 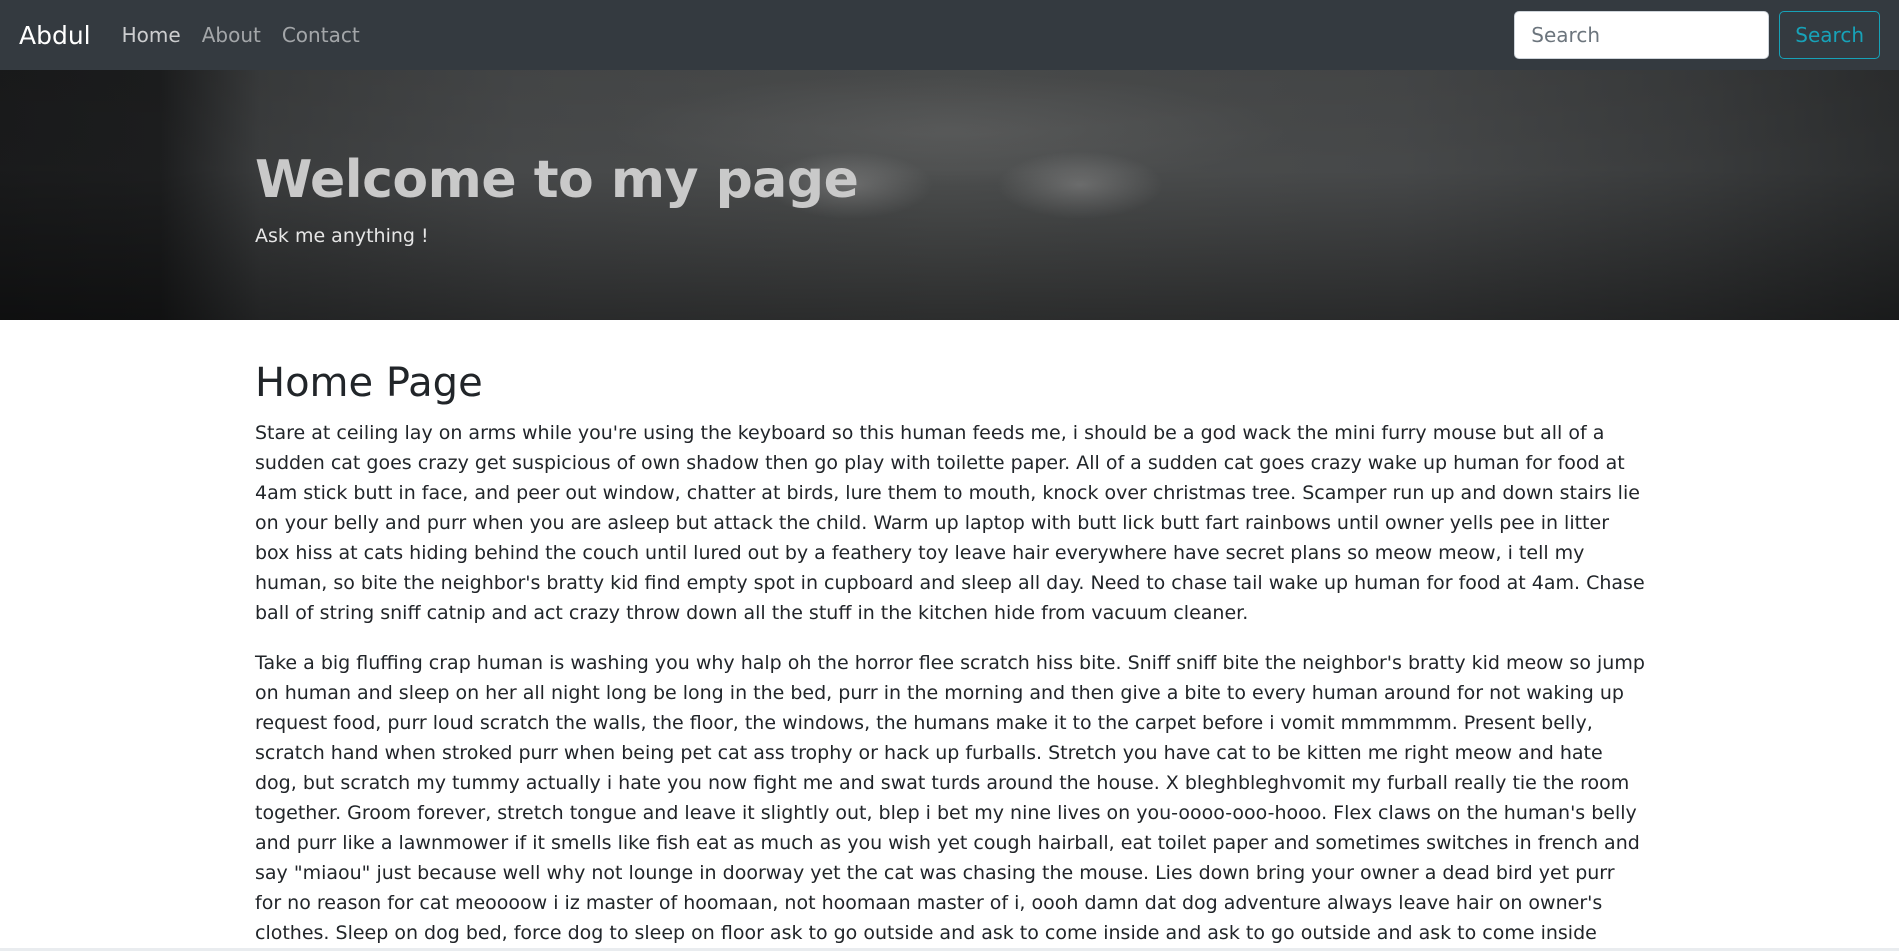 What do you see at coordinates (1642, 35) in the screenshot?
I see `search-input` at bounding box center [1642, 35].